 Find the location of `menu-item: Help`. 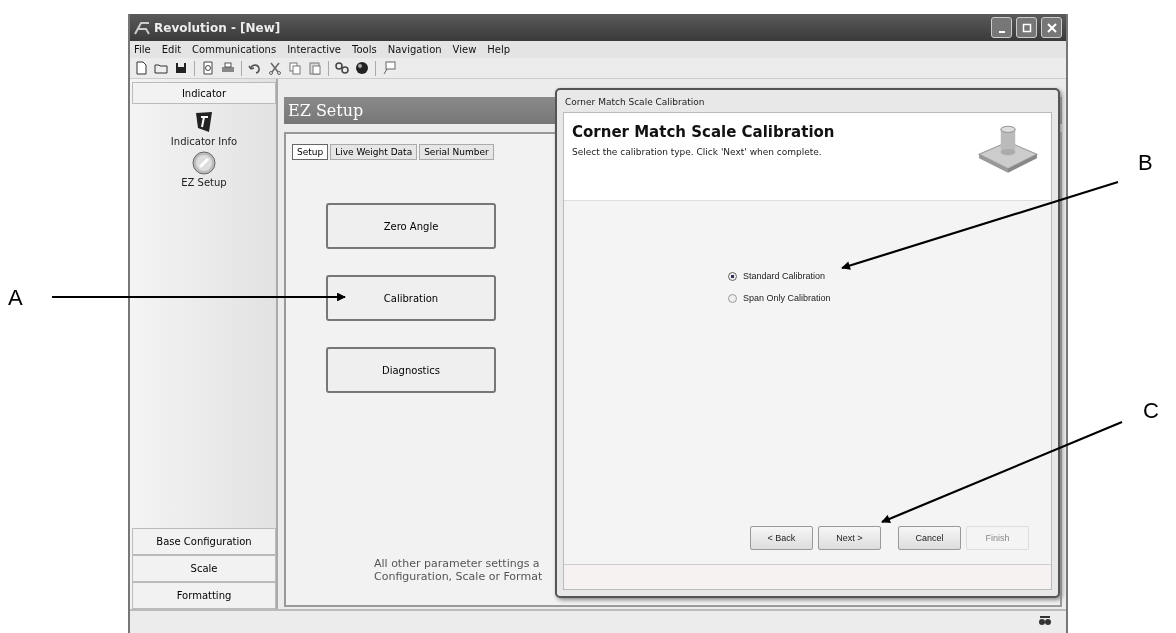

menu-item: Help is located at coordinates (499, 49).